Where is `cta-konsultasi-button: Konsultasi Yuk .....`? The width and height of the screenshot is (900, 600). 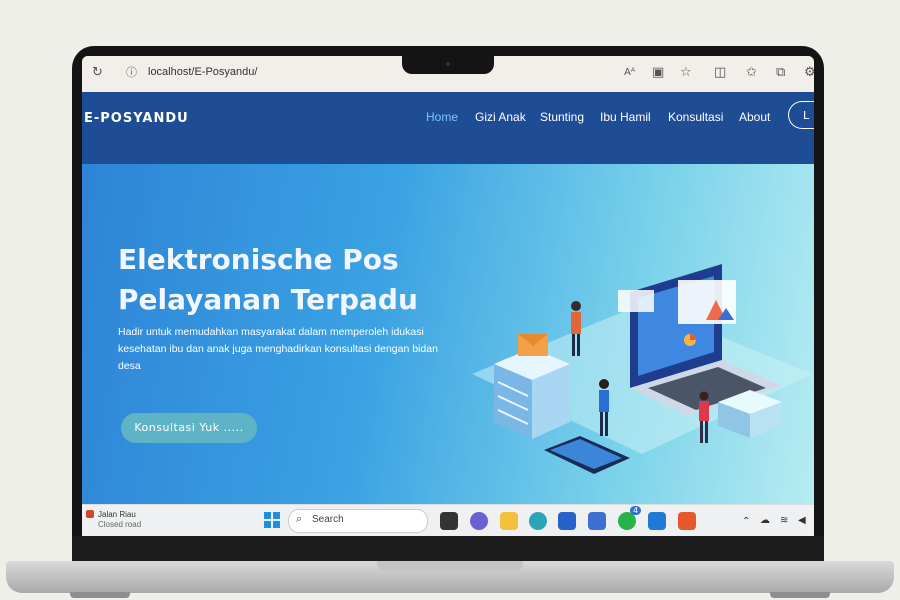
cta-konsultasi-button: Konsultasi Yuk ..... is located at coordinates (189, 428).